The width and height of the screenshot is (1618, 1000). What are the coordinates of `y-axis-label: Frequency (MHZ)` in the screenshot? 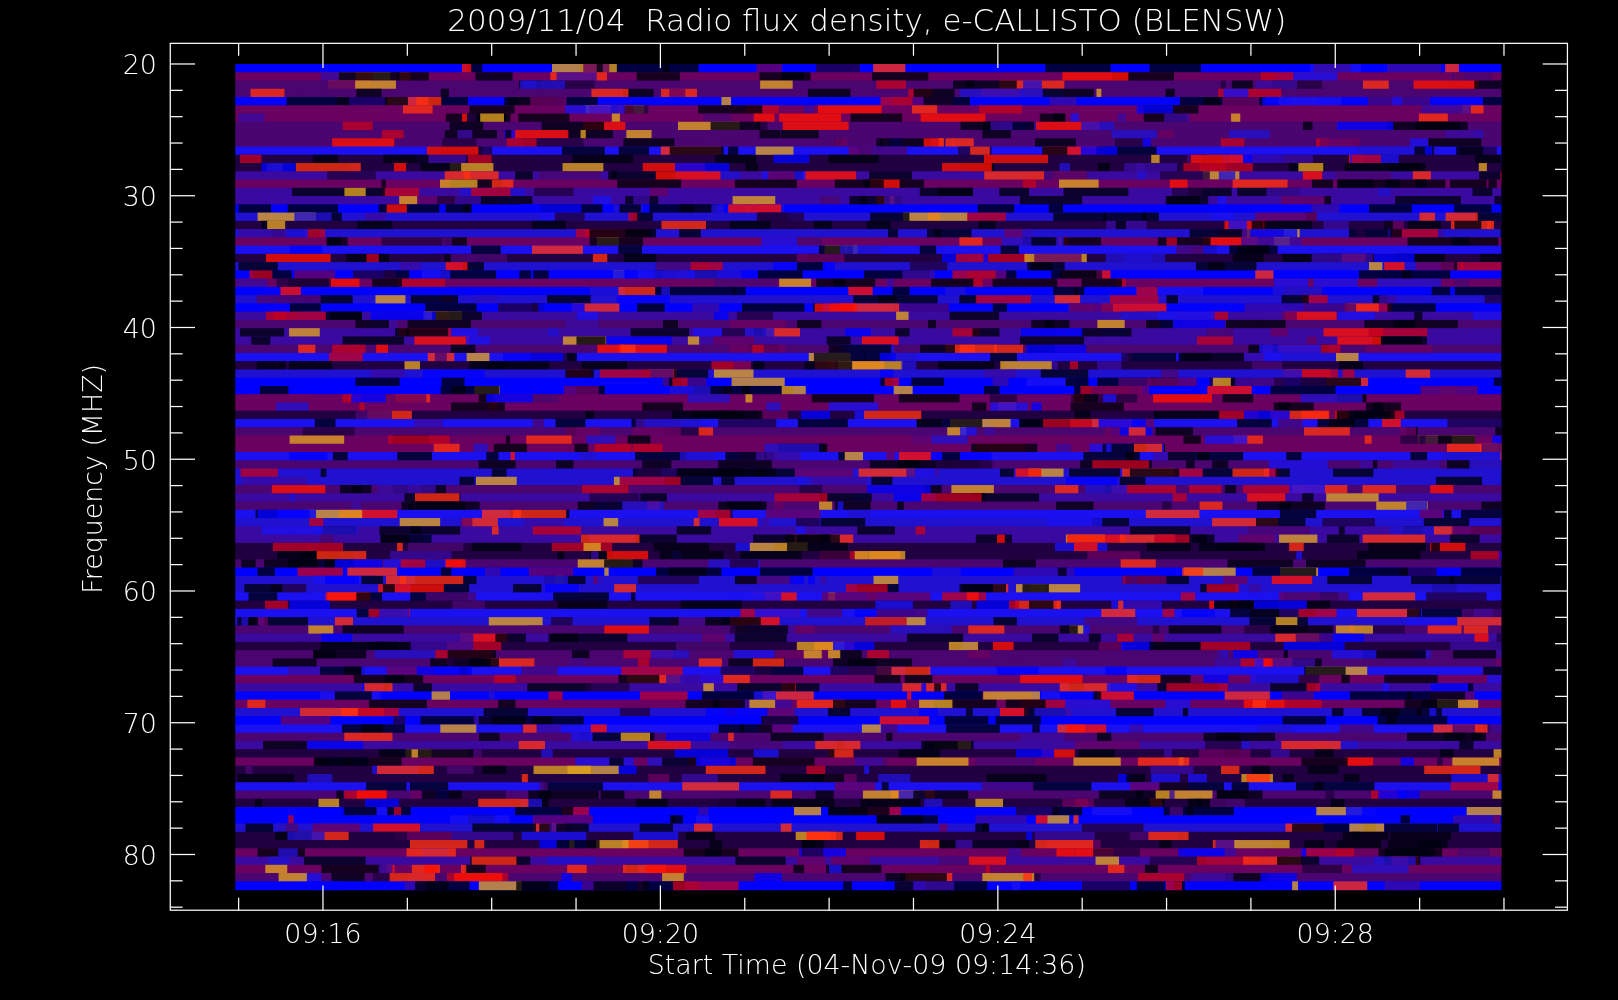 It's located at (93, 478).